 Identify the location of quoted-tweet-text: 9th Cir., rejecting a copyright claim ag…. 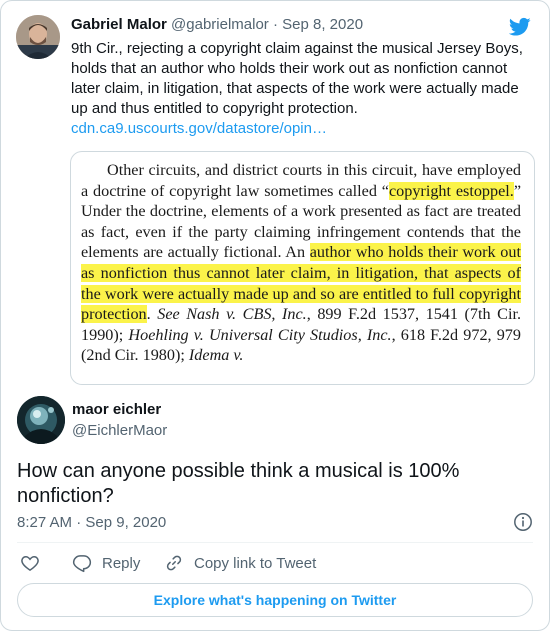
(297, 78).